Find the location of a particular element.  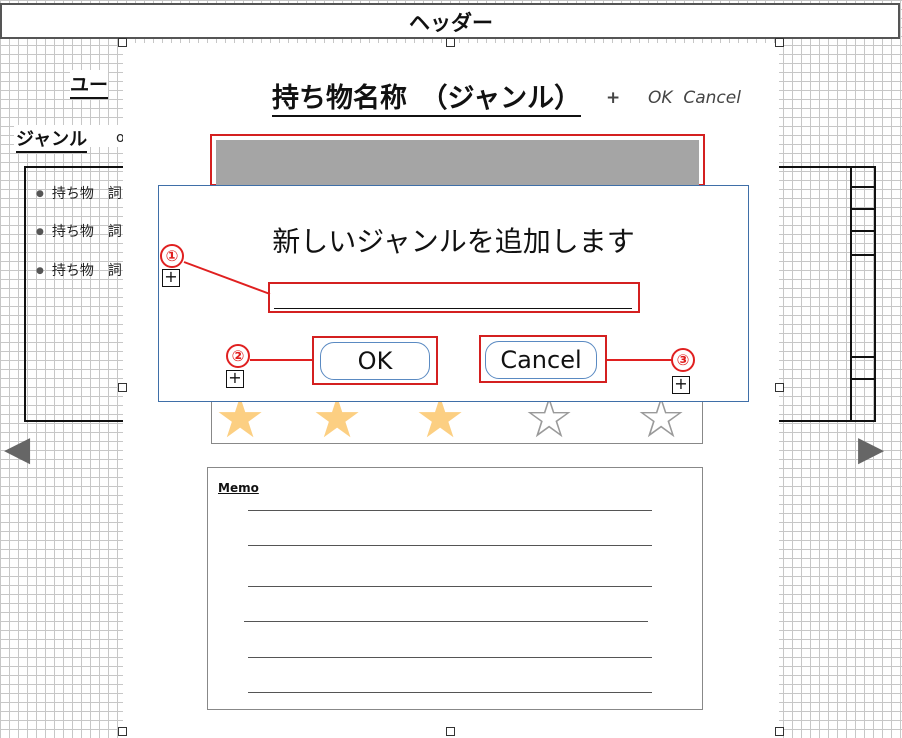

list-scrollbar is located at coordinates (863, 294).